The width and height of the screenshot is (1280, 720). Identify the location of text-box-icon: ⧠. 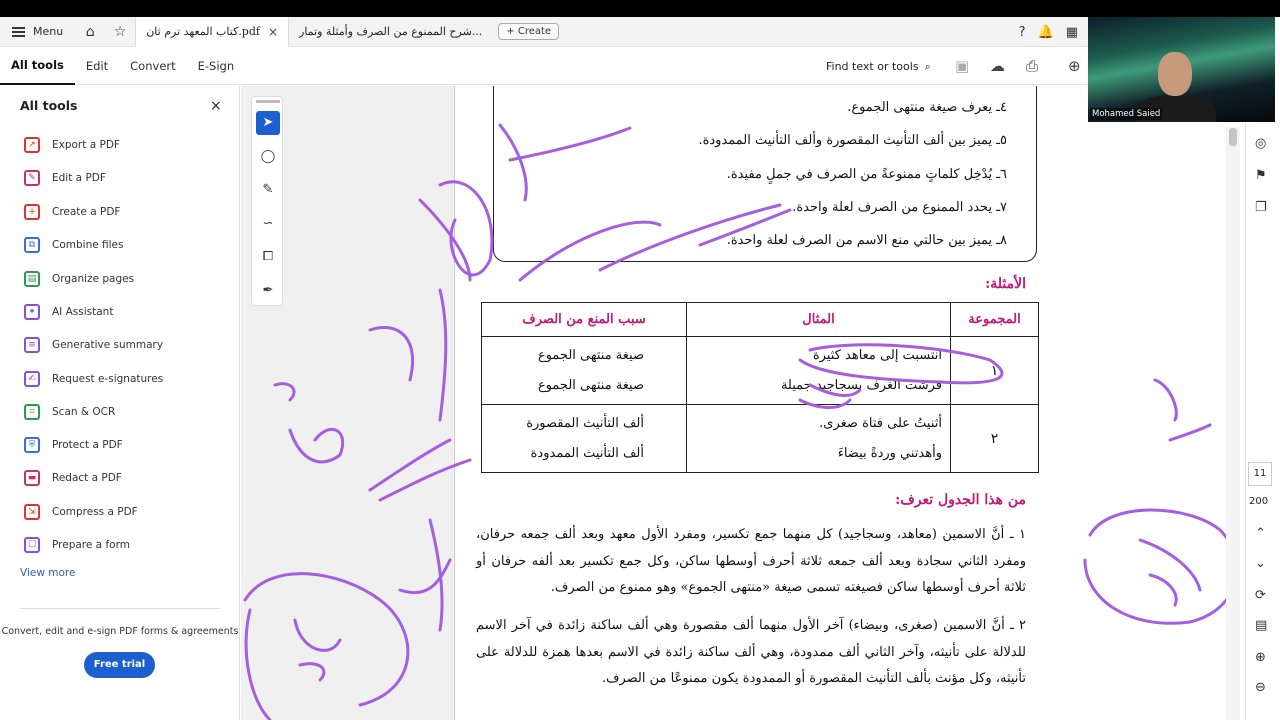
(268, 257).